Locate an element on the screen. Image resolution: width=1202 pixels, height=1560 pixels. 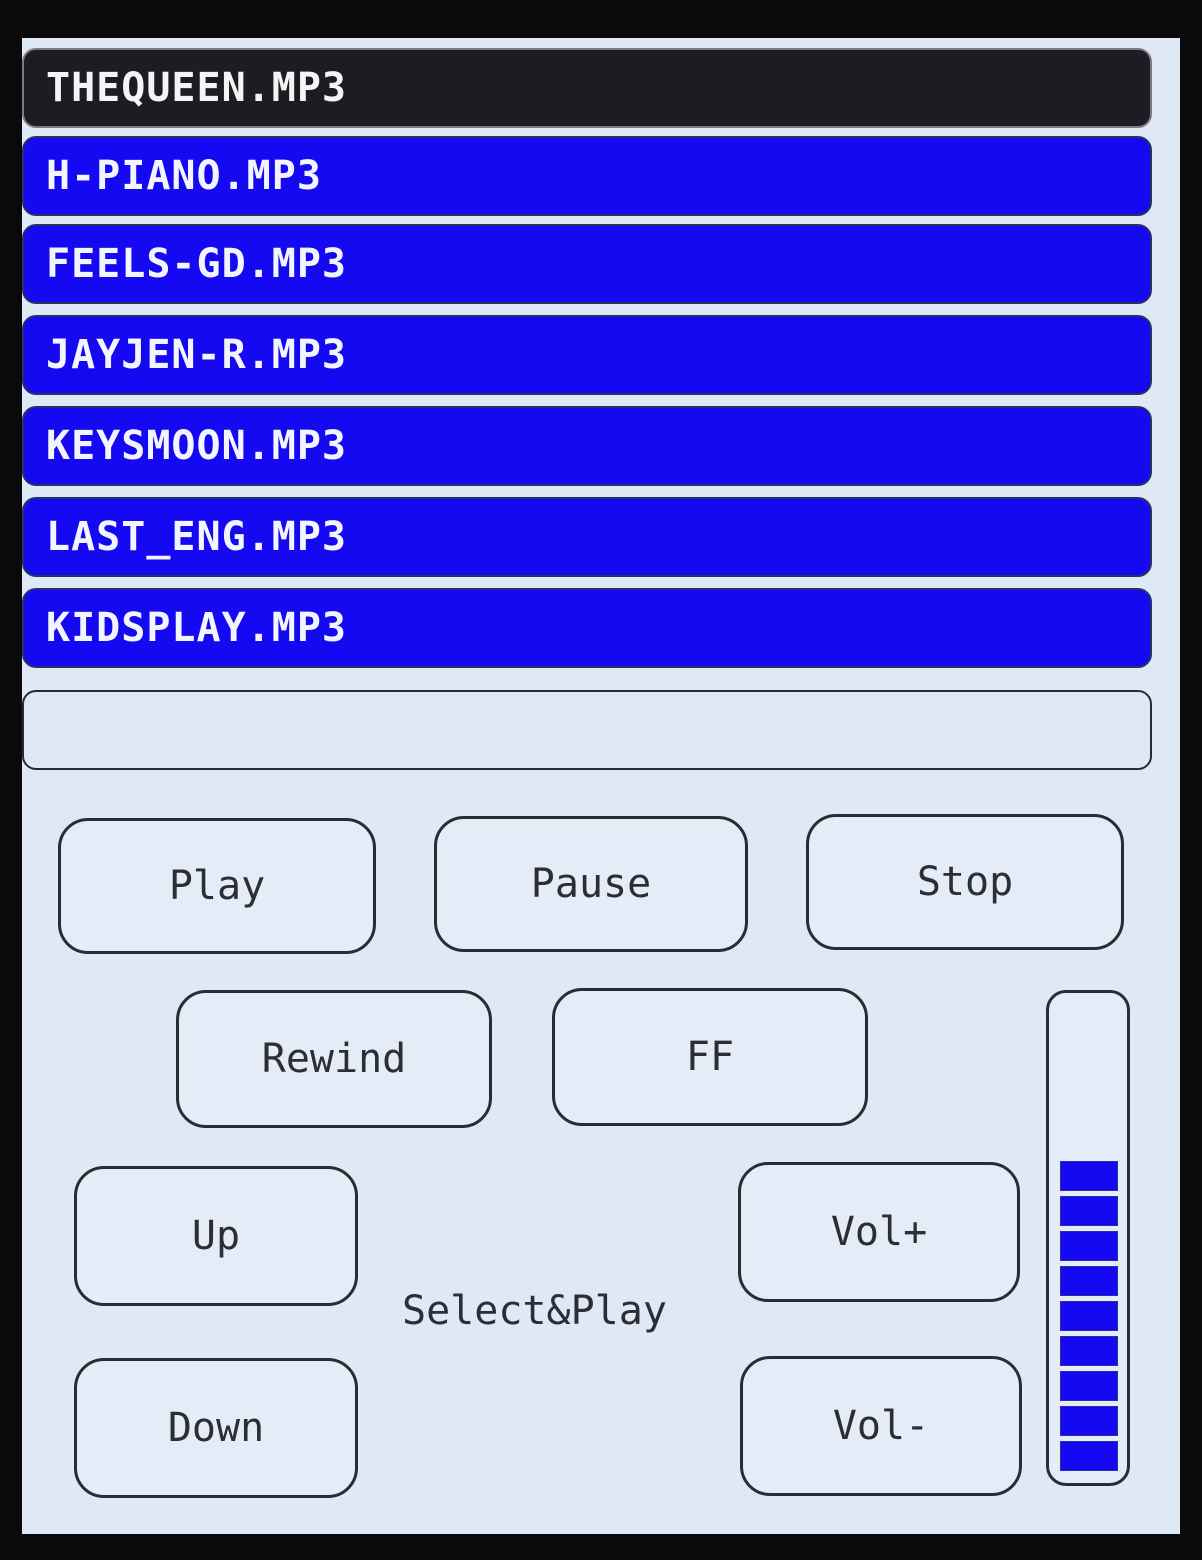
stop-button: Stop is located at coordinates (965, 882).